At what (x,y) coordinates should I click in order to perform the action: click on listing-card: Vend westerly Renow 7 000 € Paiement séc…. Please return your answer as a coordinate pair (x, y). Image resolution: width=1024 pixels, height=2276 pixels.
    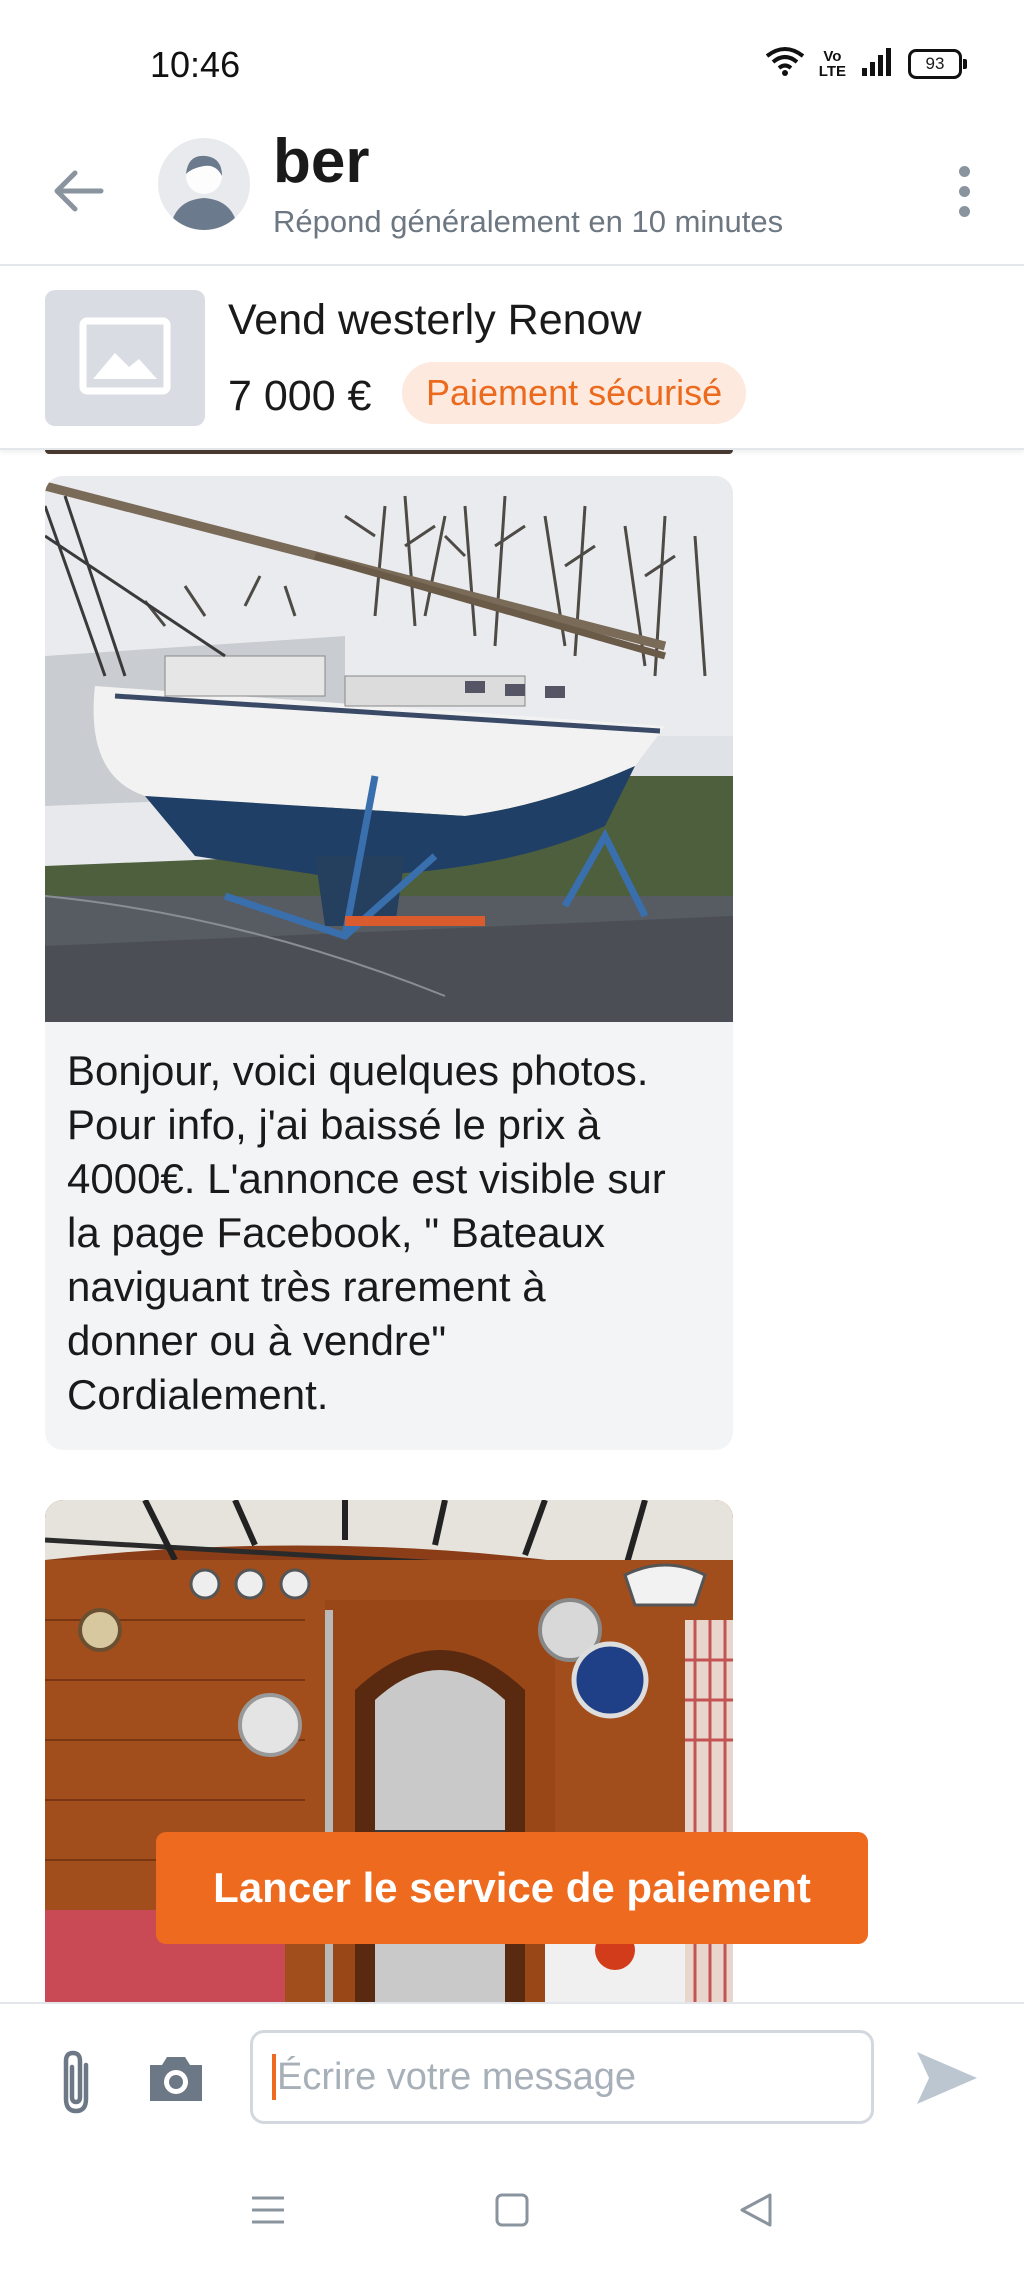
    Looking at the image, I should click on (512, 358).